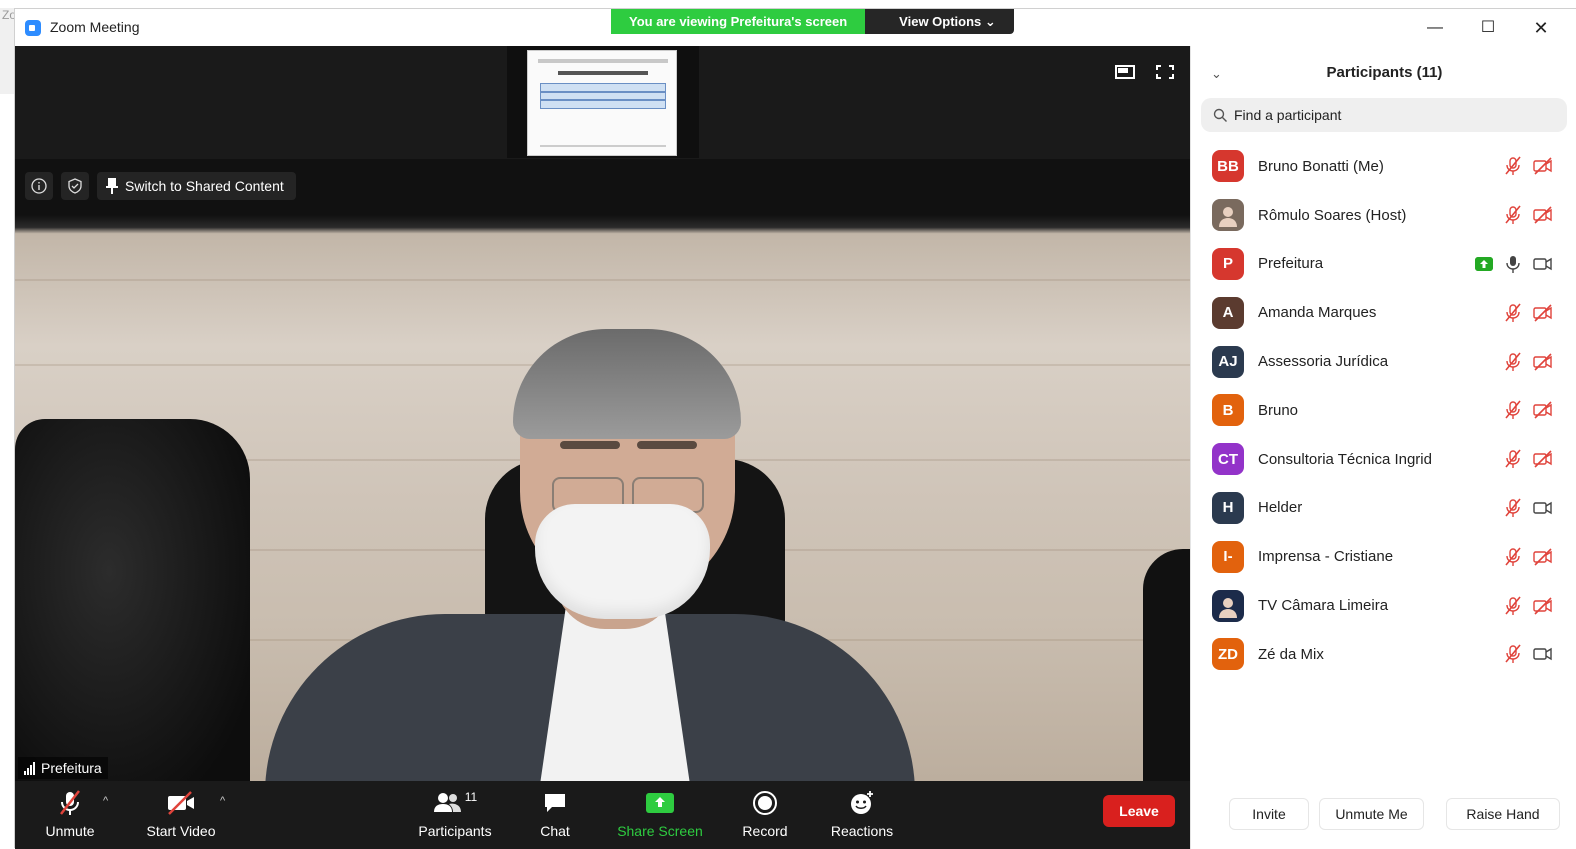 The image size is (1576, 849). I want to click on participants-label: Participants, so click(455, 831).